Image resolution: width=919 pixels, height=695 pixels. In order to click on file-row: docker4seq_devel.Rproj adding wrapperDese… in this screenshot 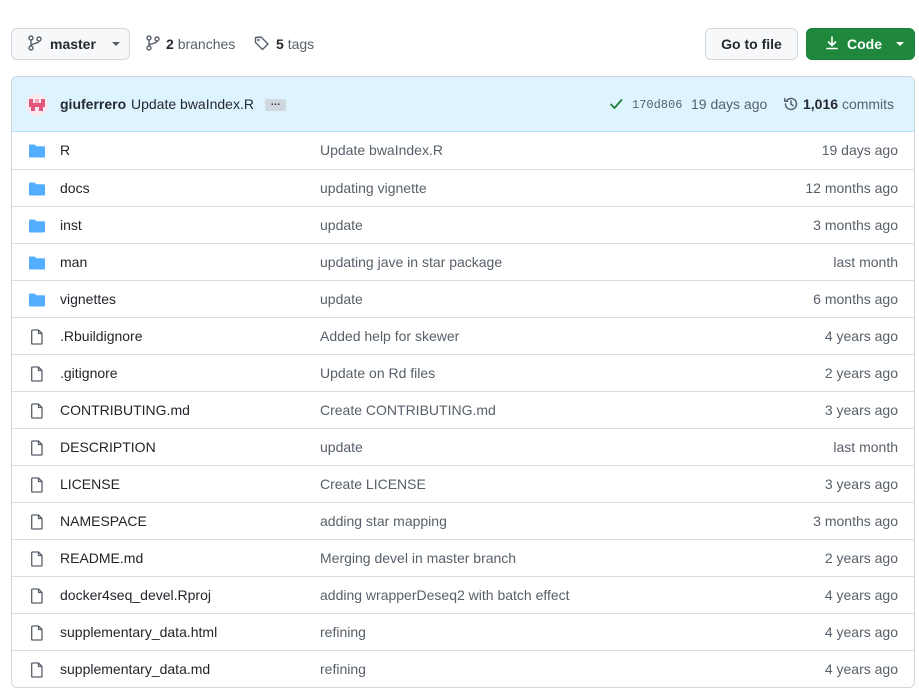, I will do `click(463, 594)`.